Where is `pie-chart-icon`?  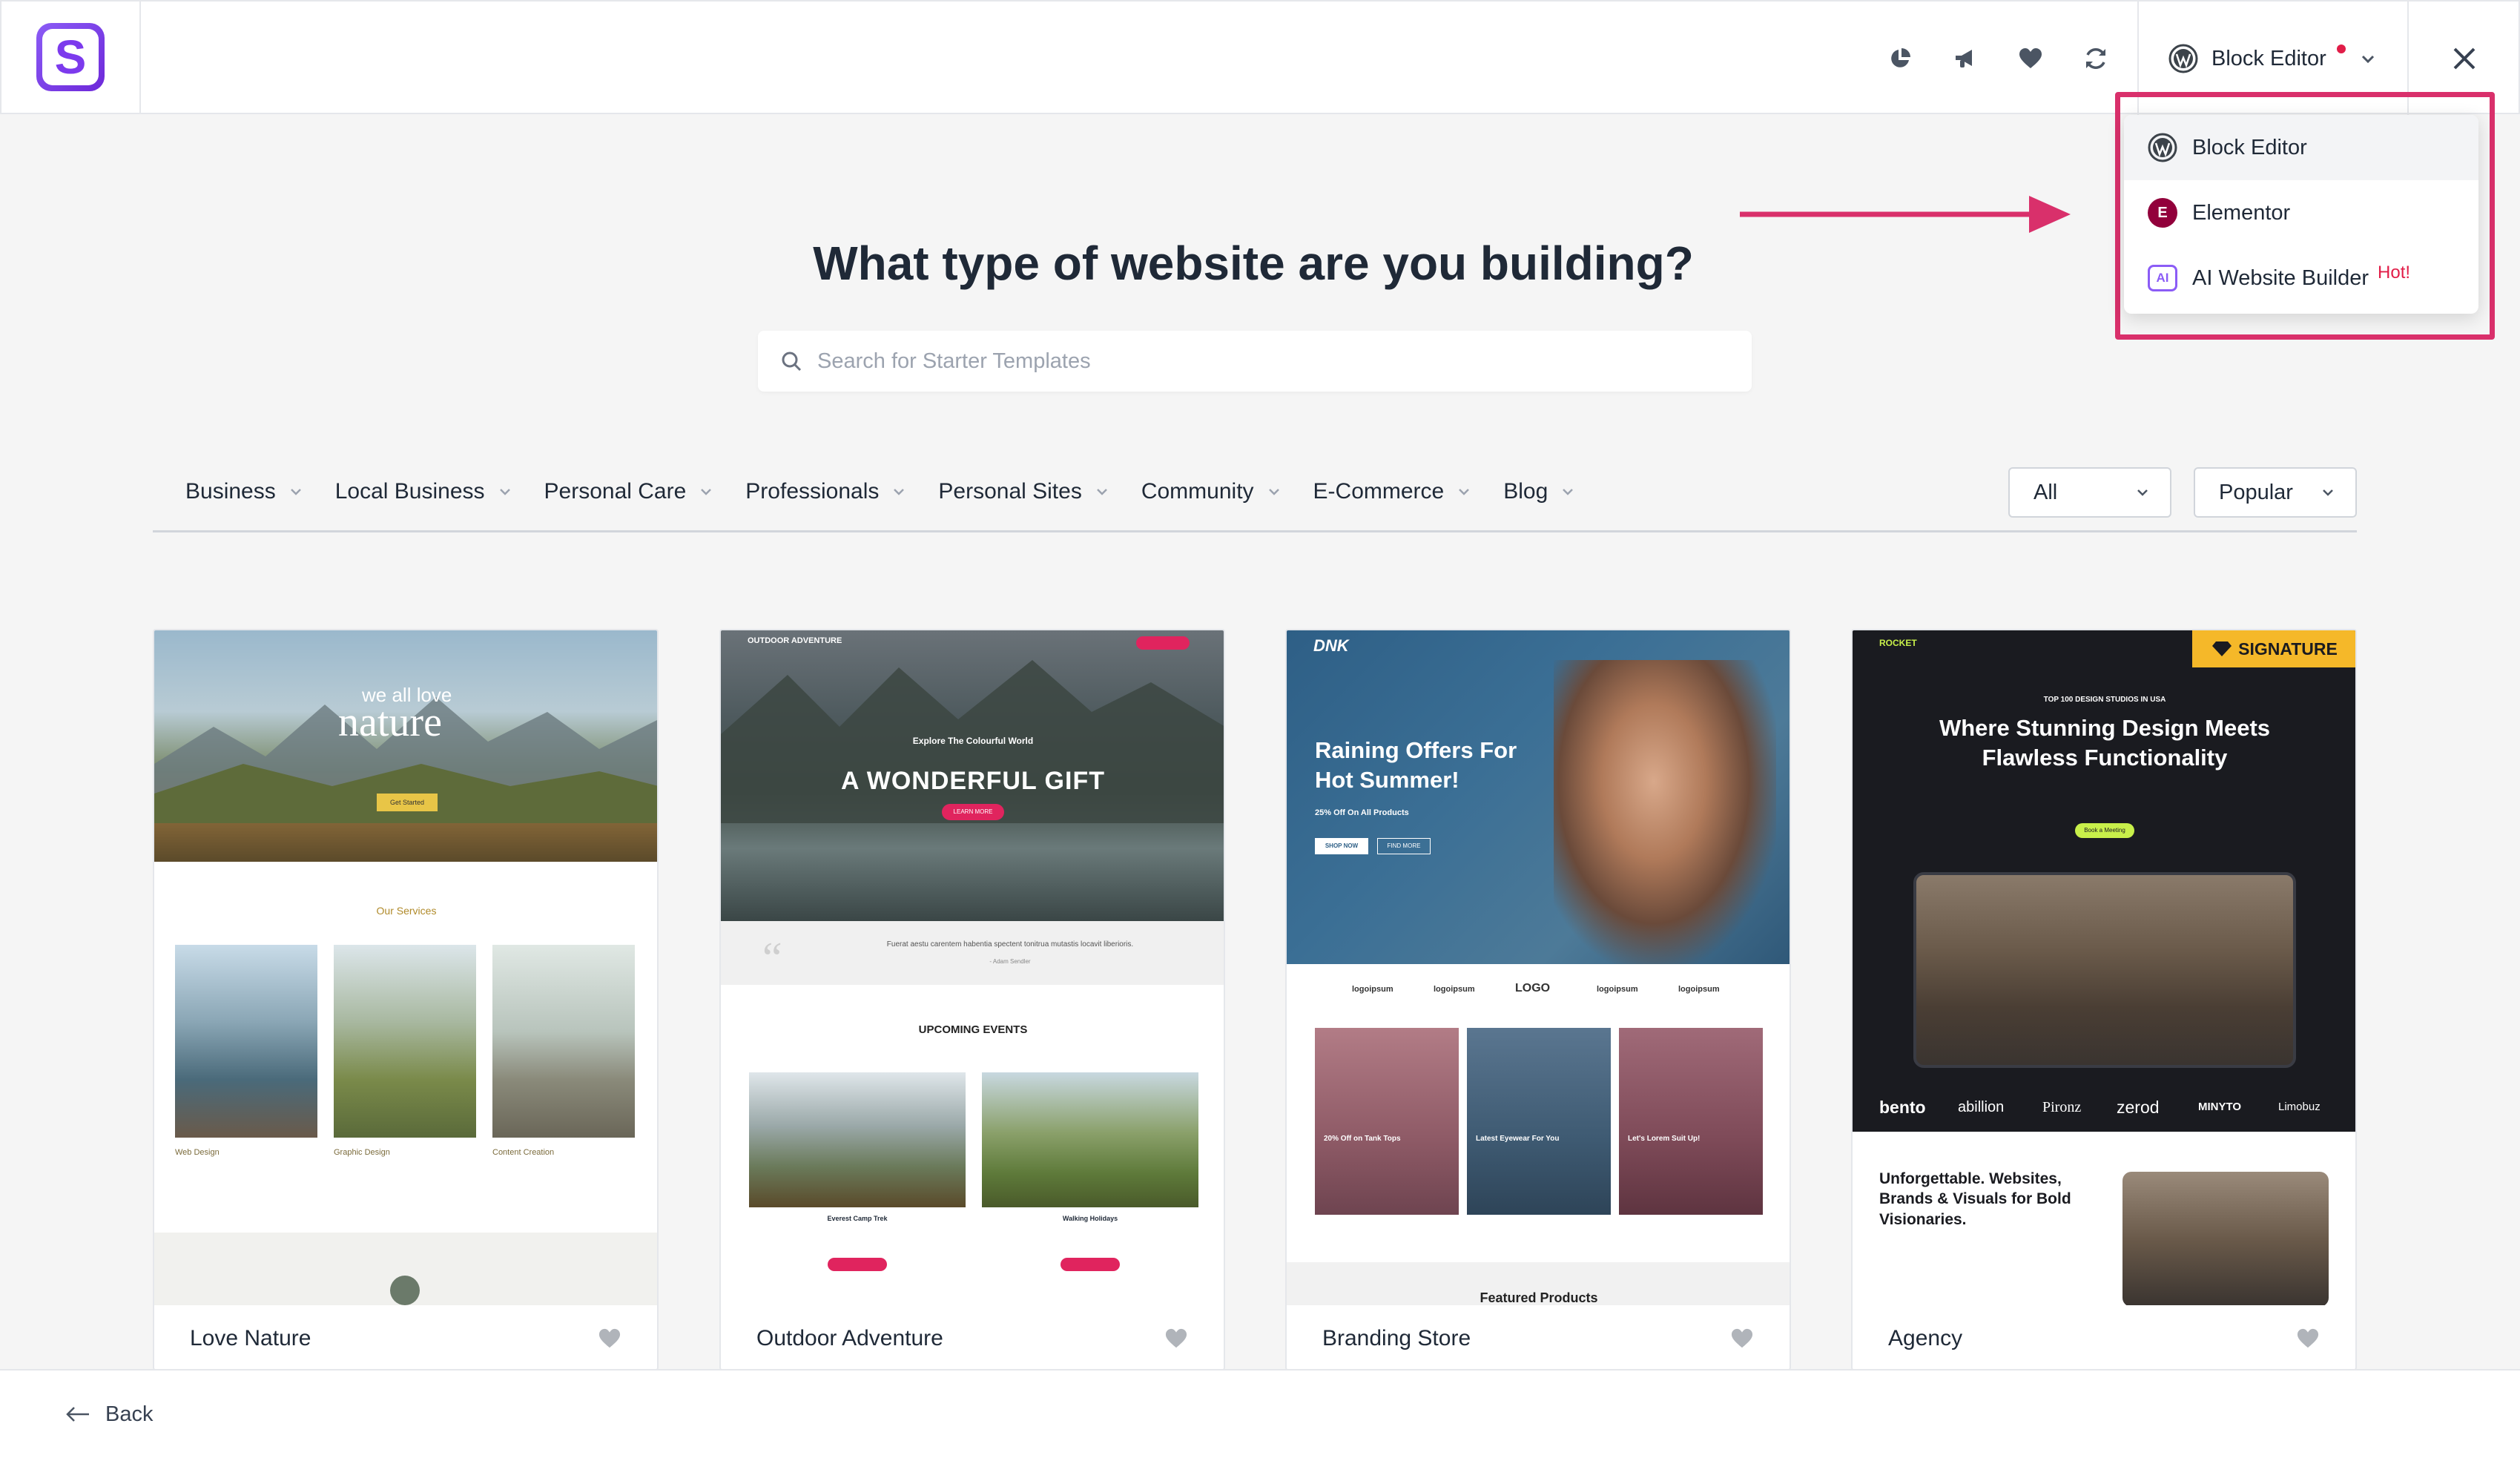 pie-chart-icon is located at coordinates (1900, 58).